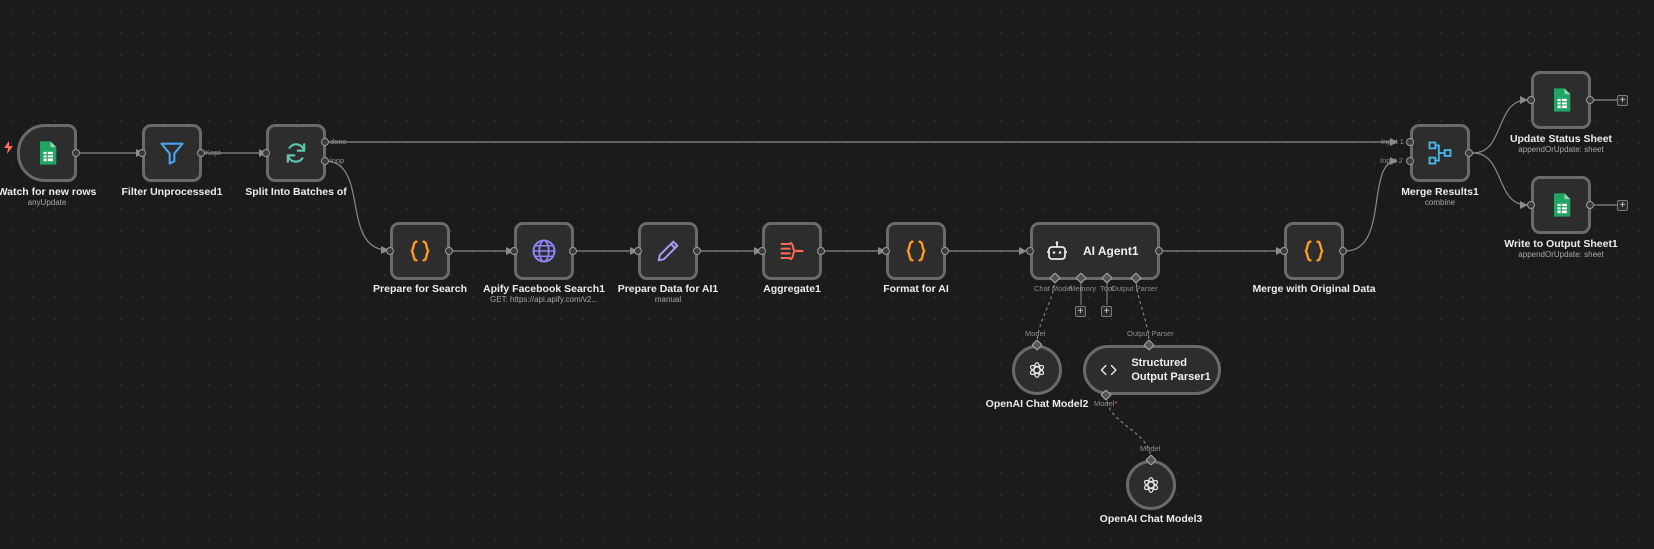 This screenshot has width=1654, height=549. I want to click on node-label: Merge with Original Data, so click(1314, 289).